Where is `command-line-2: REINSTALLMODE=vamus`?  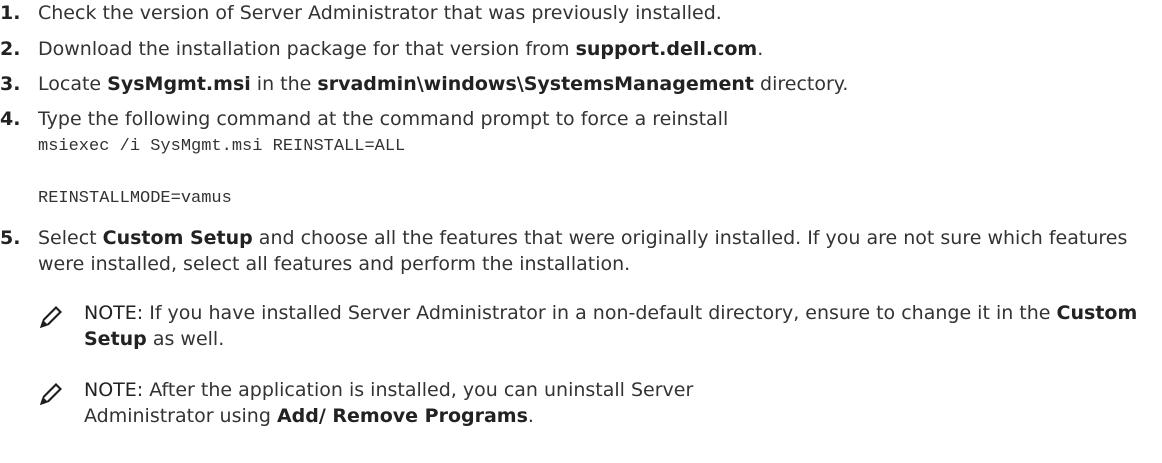
command-line-2: REINSTALLMODE=vamus is located at coordinates (135, 198).